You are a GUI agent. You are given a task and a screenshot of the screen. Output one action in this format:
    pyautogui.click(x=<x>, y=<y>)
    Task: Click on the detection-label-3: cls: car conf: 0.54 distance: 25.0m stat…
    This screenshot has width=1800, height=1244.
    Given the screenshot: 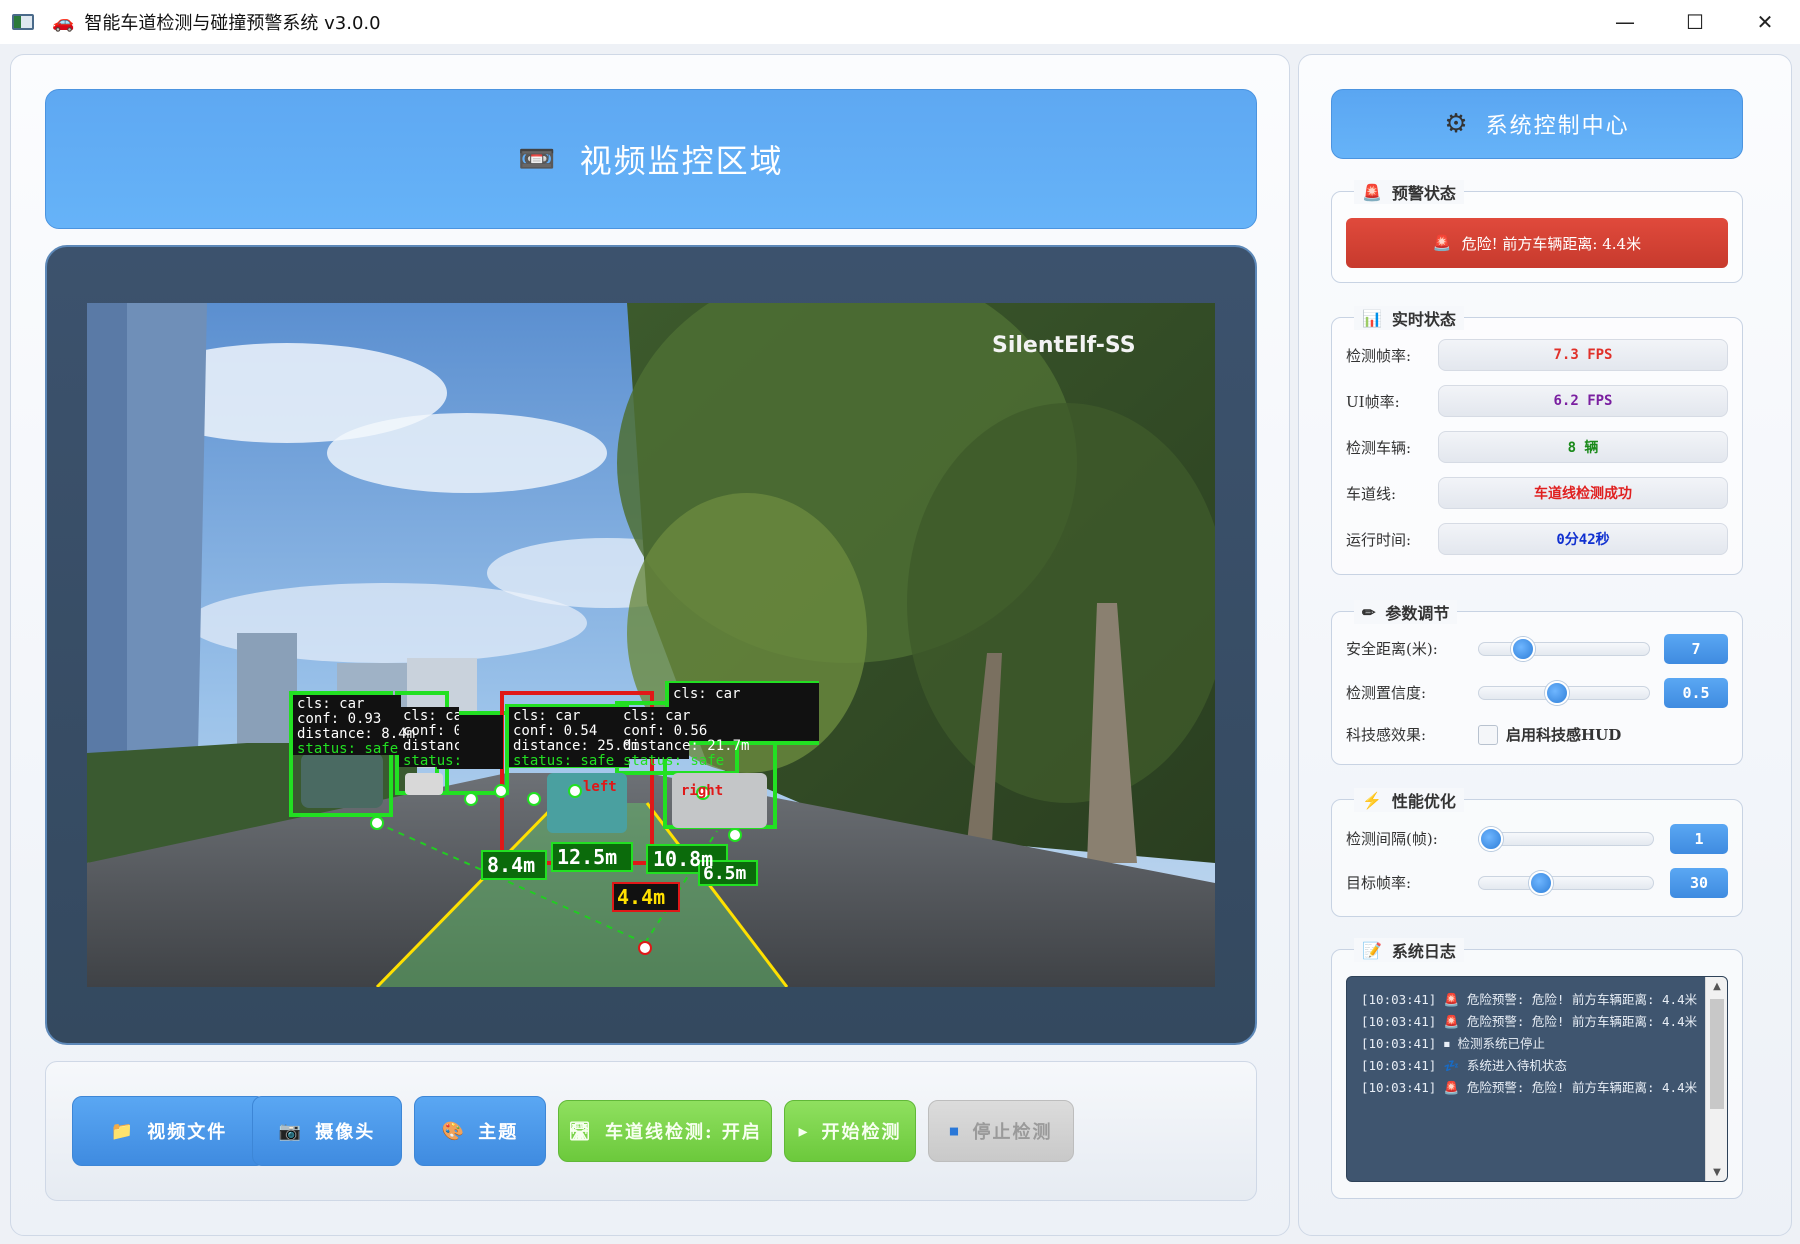 What is the action you would take?
    pyautogui.click(x=576, y=738)
    